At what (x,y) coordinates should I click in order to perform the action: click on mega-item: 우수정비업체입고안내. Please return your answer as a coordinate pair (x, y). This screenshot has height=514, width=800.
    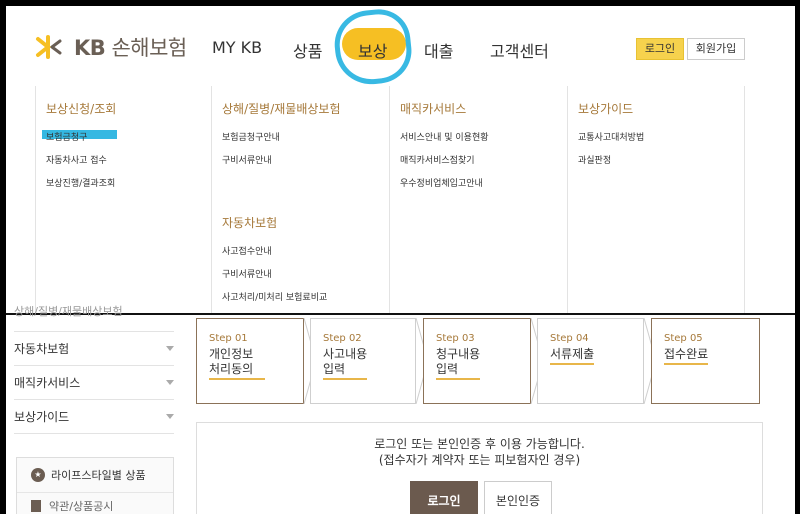
    Looking at the image, I should click on (483, 182).